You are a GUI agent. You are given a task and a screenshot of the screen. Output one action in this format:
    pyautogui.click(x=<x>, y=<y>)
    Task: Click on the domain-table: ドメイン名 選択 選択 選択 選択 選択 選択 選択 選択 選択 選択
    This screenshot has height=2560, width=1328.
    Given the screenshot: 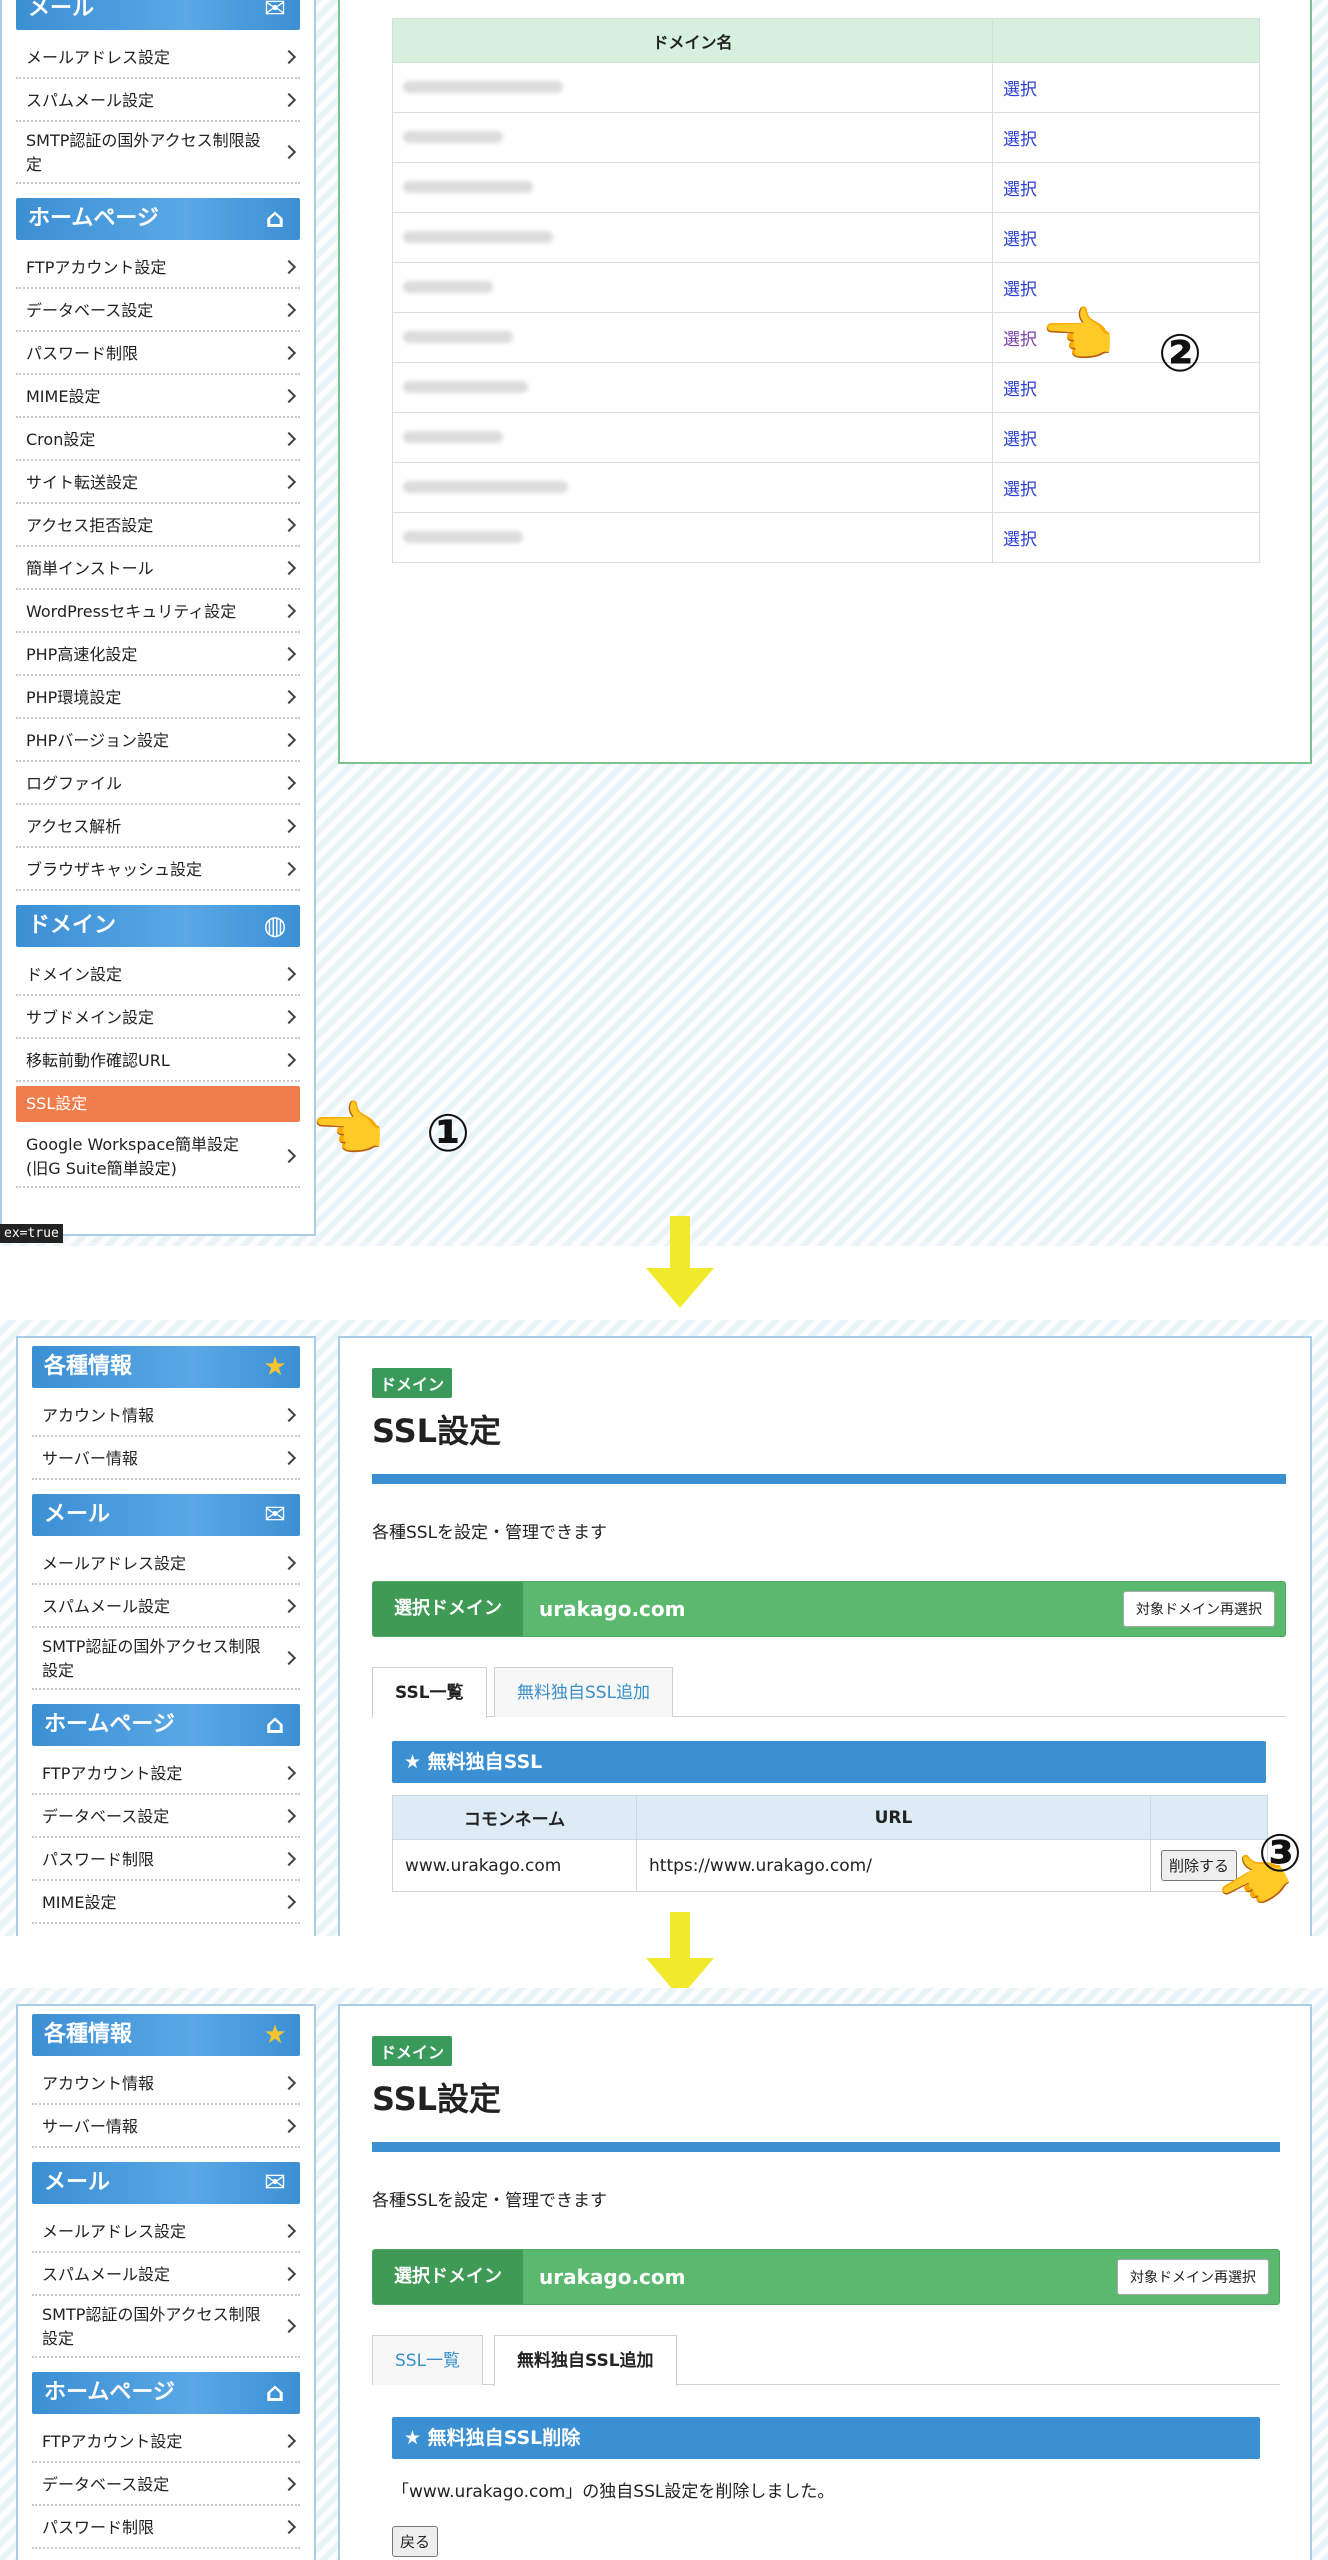 What is the action you would take?
    pyautogui.click(x=826, y=290)
    